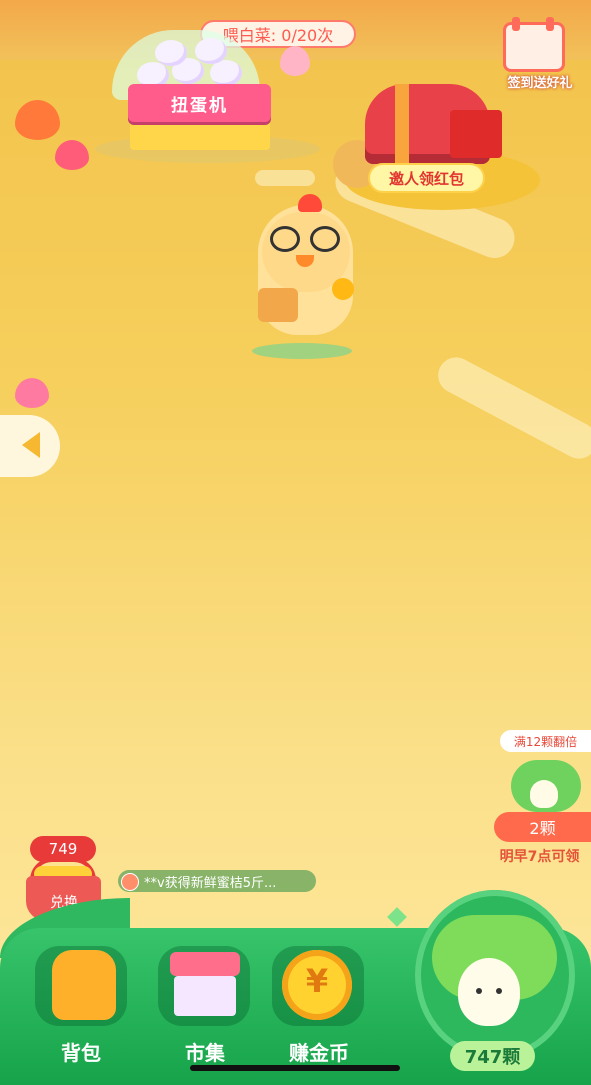 The width and height of the screenshot is (591, 1085). I want to click on chest-band, so click(402, 124).